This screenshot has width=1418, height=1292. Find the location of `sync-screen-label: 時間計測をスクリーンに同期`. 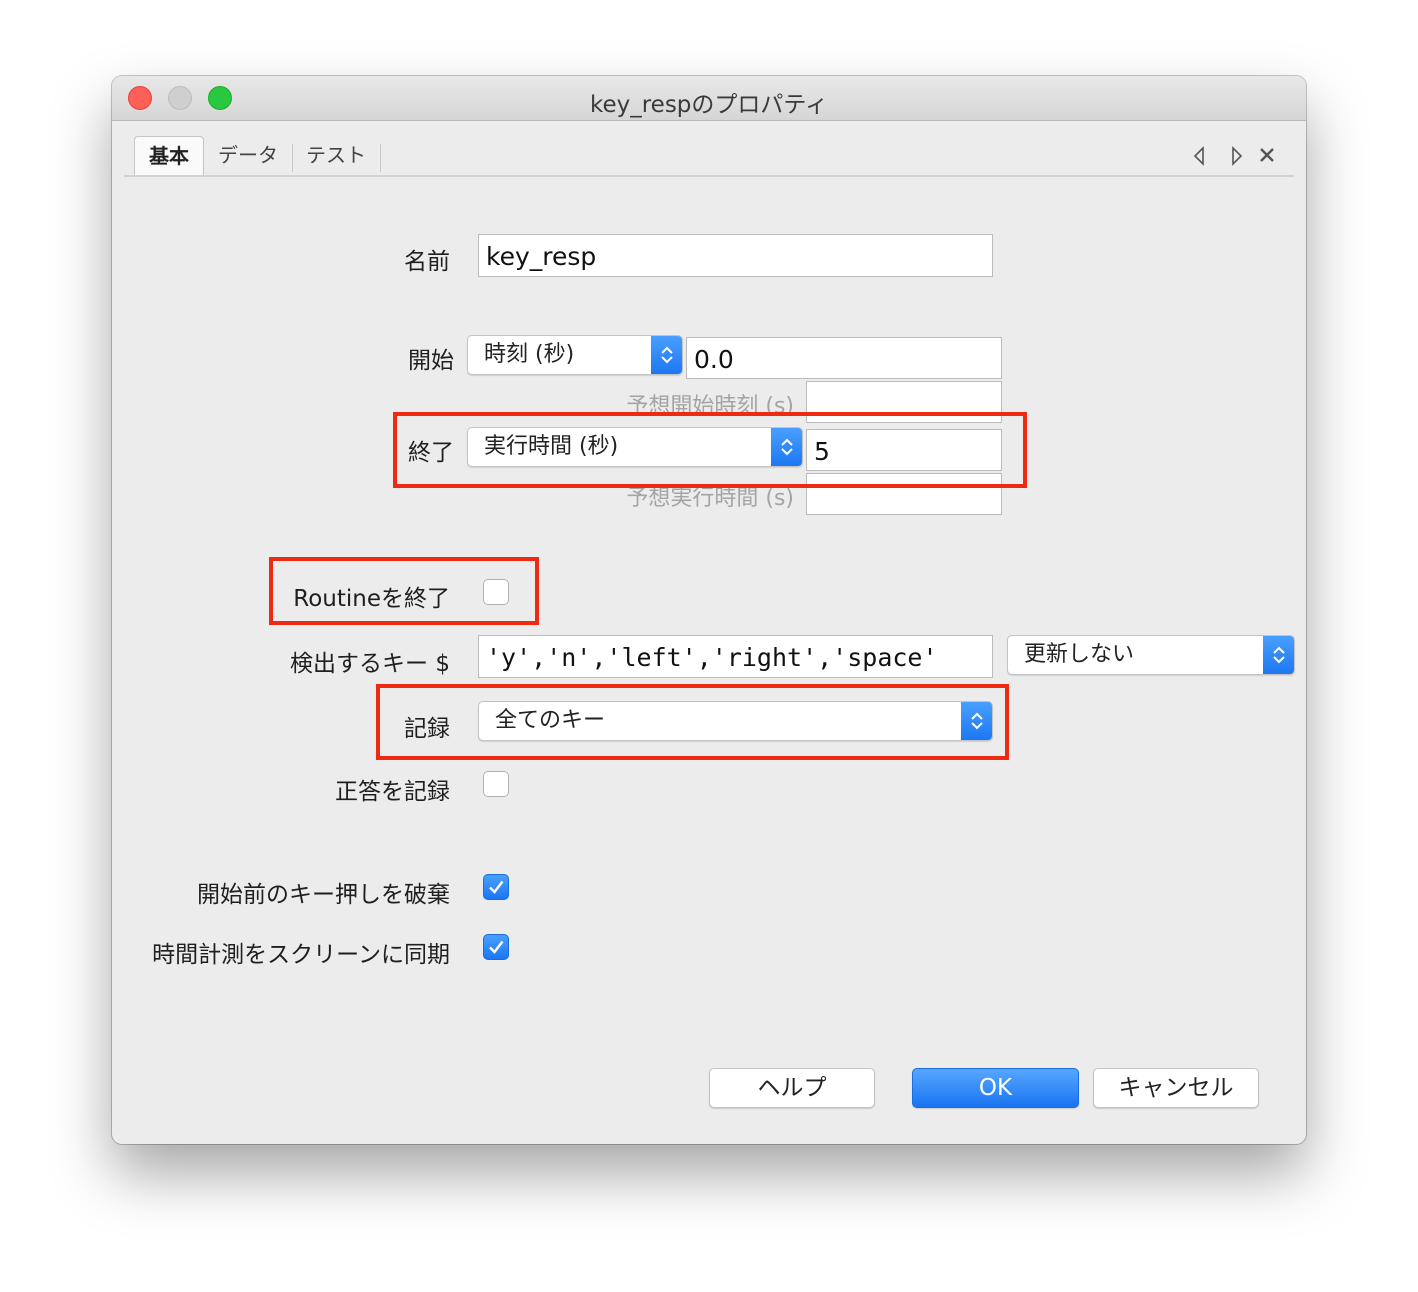

sync-screen-label: 時間計測をスクリーンに同期 is located at coordinates (301, 955).